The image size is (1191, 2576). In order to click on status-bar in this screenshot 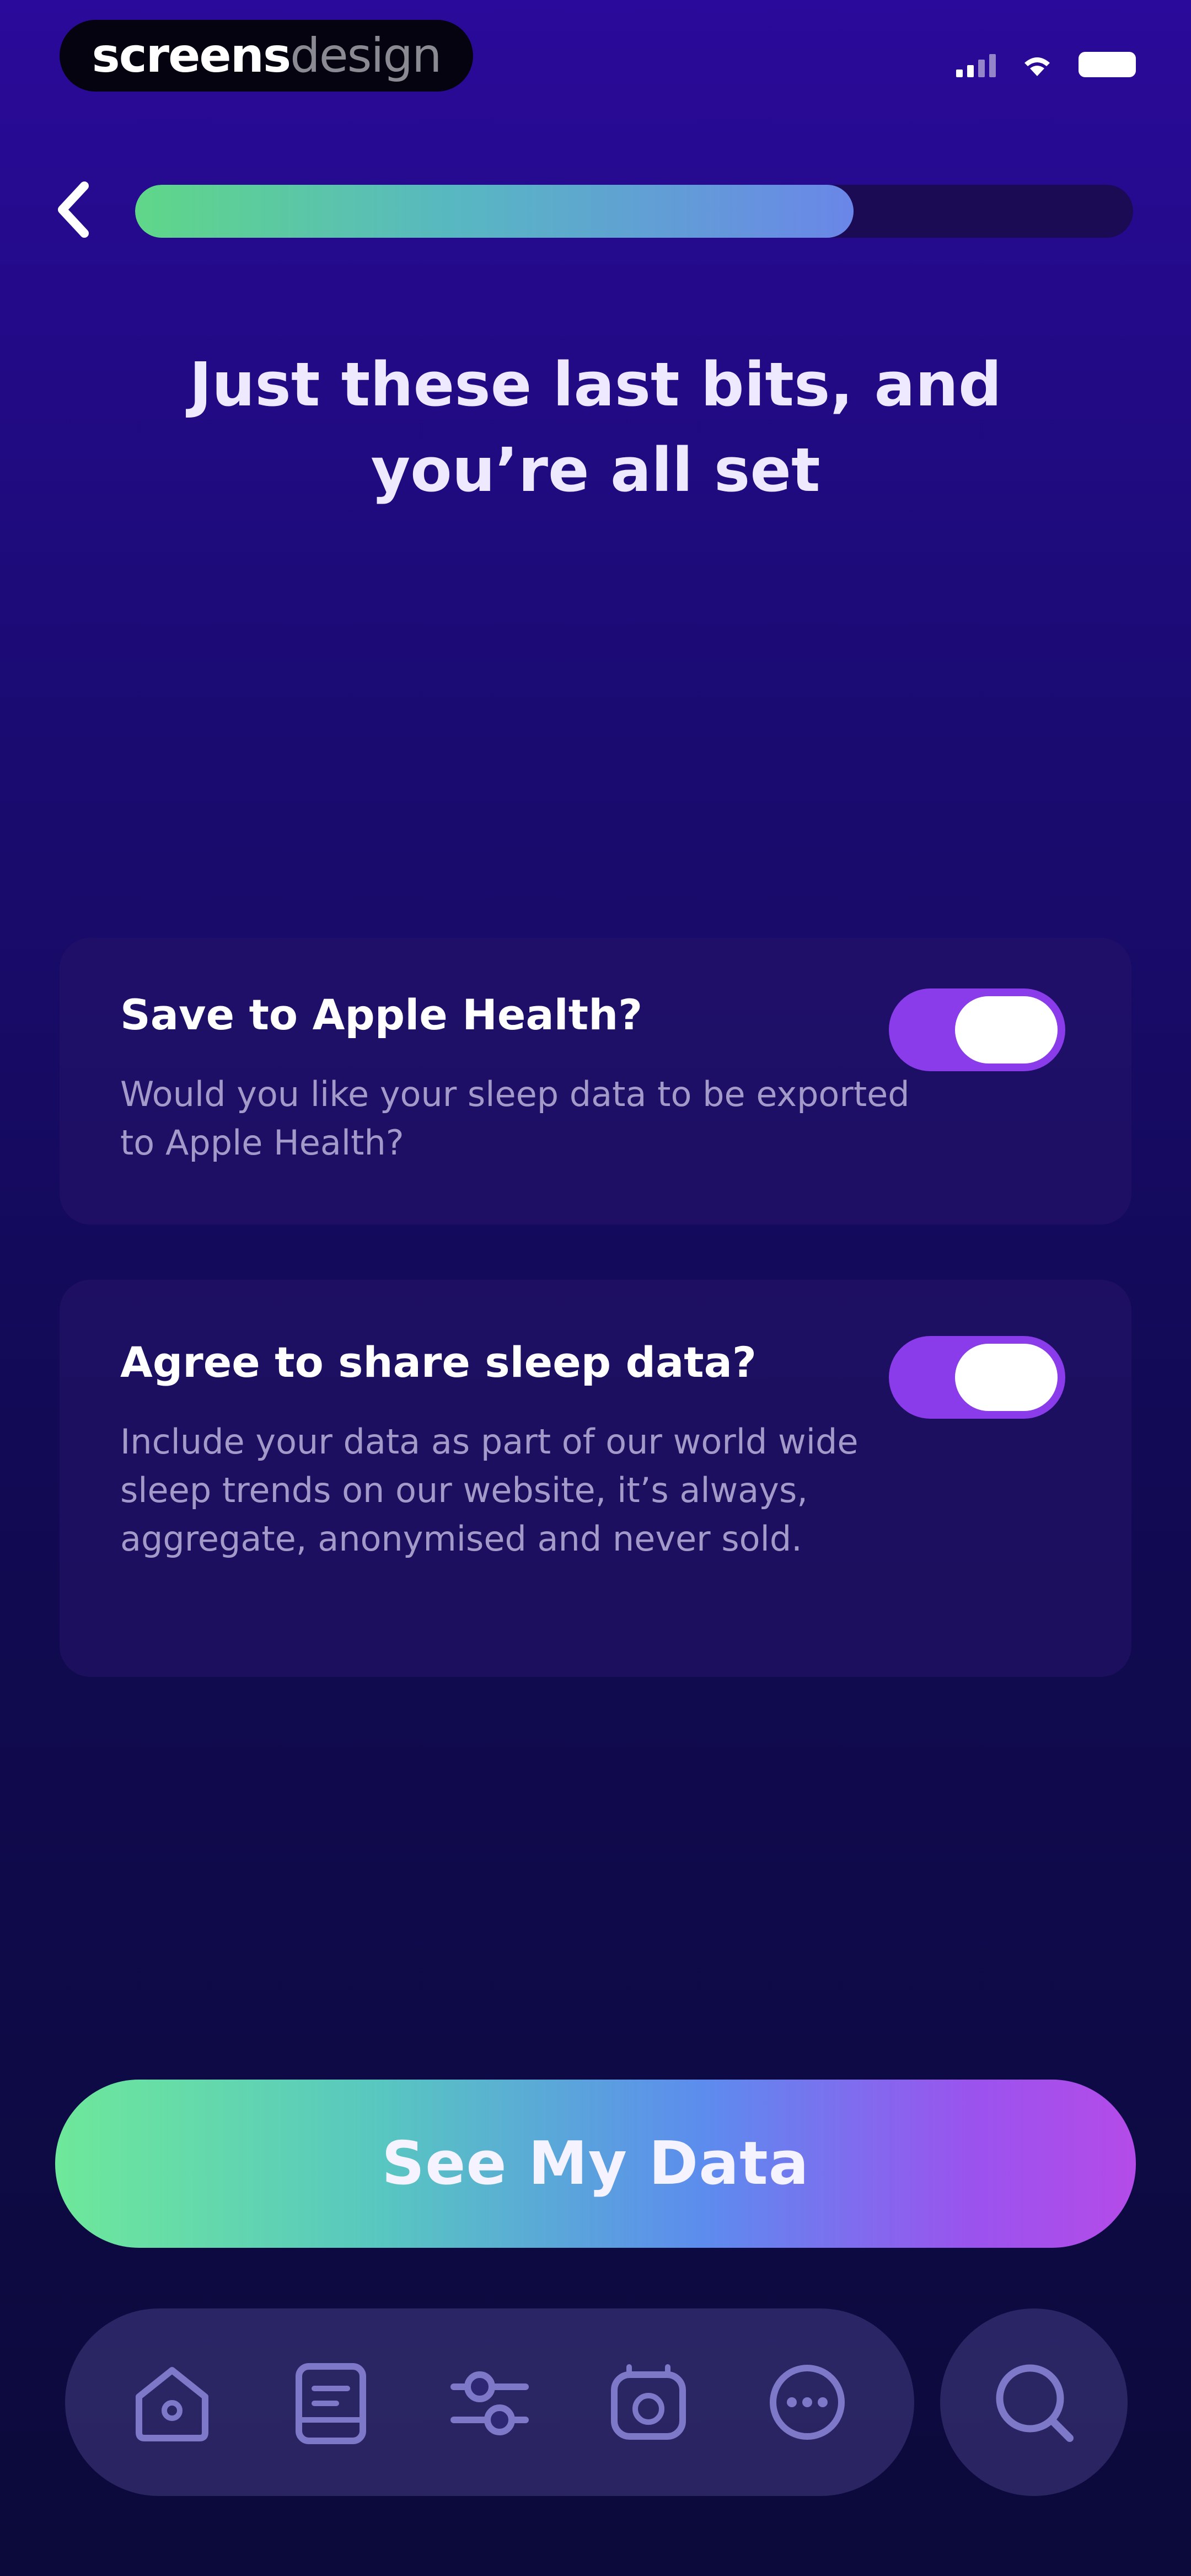, I will do `click(1046, 63)`.